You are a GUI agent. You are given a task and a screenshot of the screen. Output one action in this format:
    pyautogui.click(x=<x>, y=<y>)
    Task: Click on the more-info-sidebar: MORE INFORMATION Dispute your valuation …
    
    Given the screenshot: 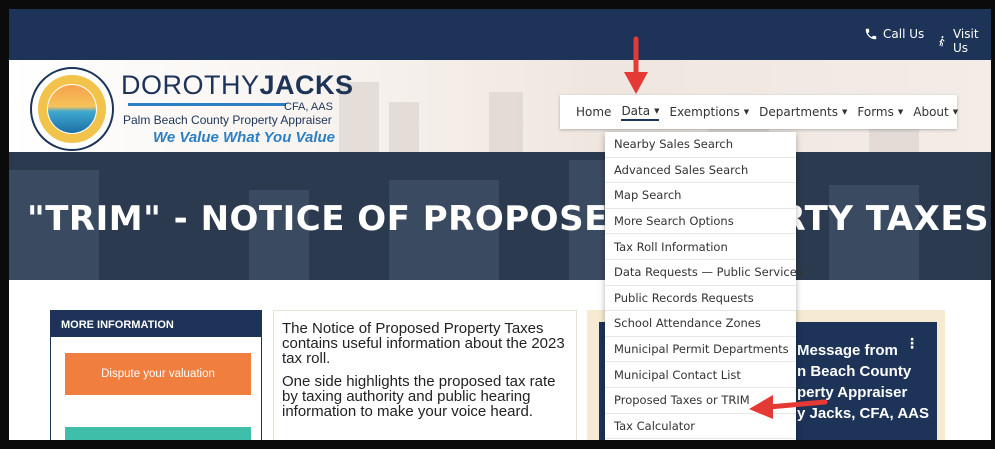 What is the action you would take?
    pyautogui.click(x=156, y=375)
    